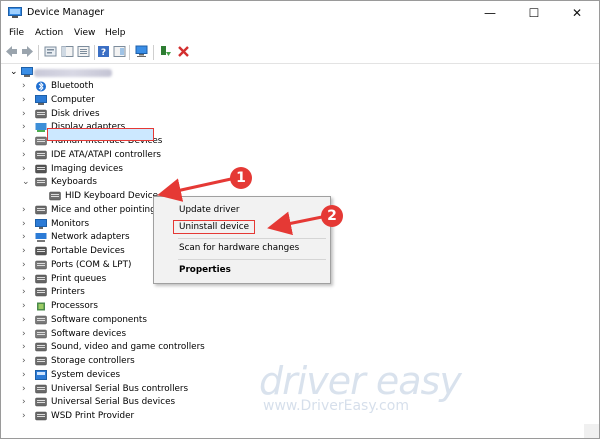 This screenshot has width=600, height=439. What do you see at coordinates (41, 264) in the screenshot?
I see `port-icon` at bounding box center [41, 264].